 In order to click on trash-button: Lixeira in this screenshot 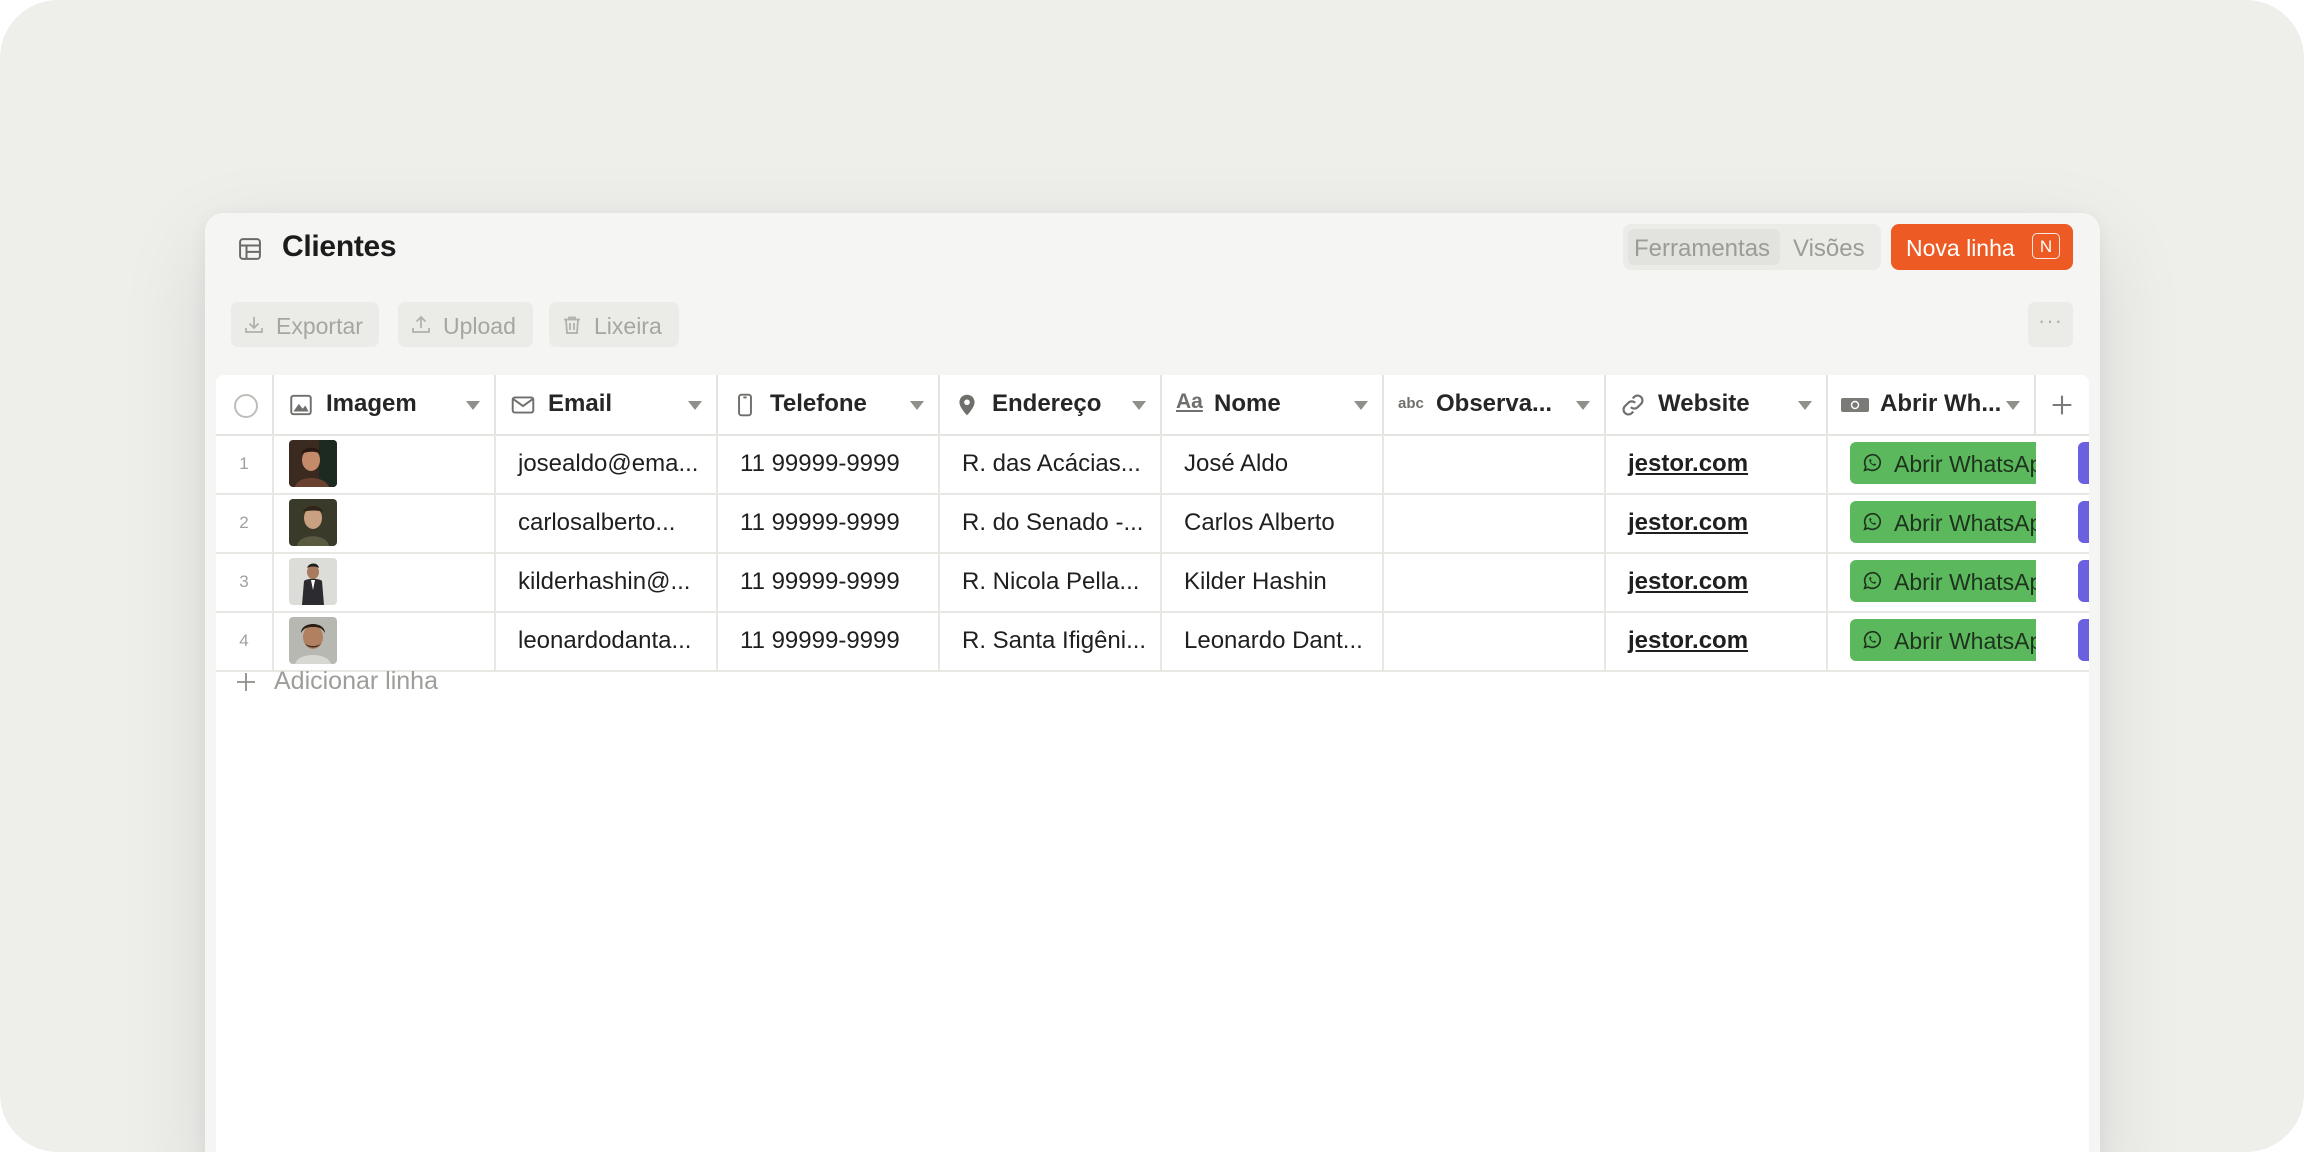, I will do `click(614, 324)`.